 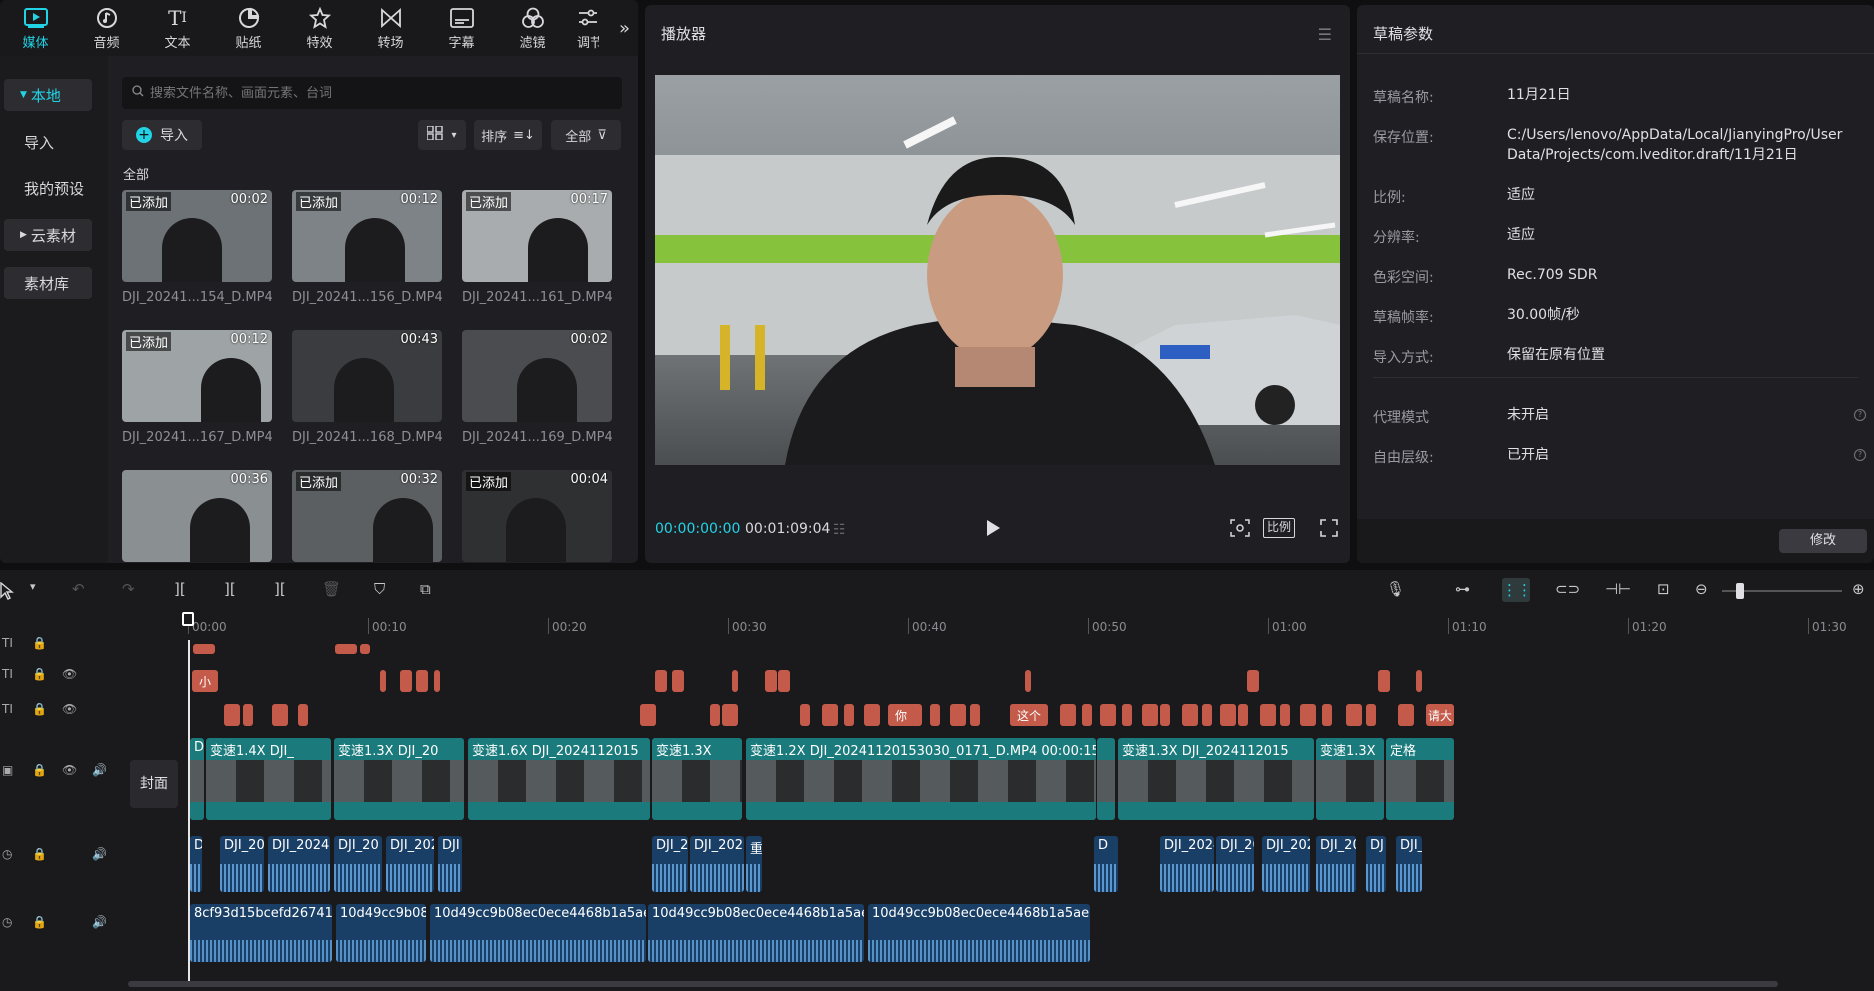 I want to click on video-clip: D, so click(x=197, y=779).